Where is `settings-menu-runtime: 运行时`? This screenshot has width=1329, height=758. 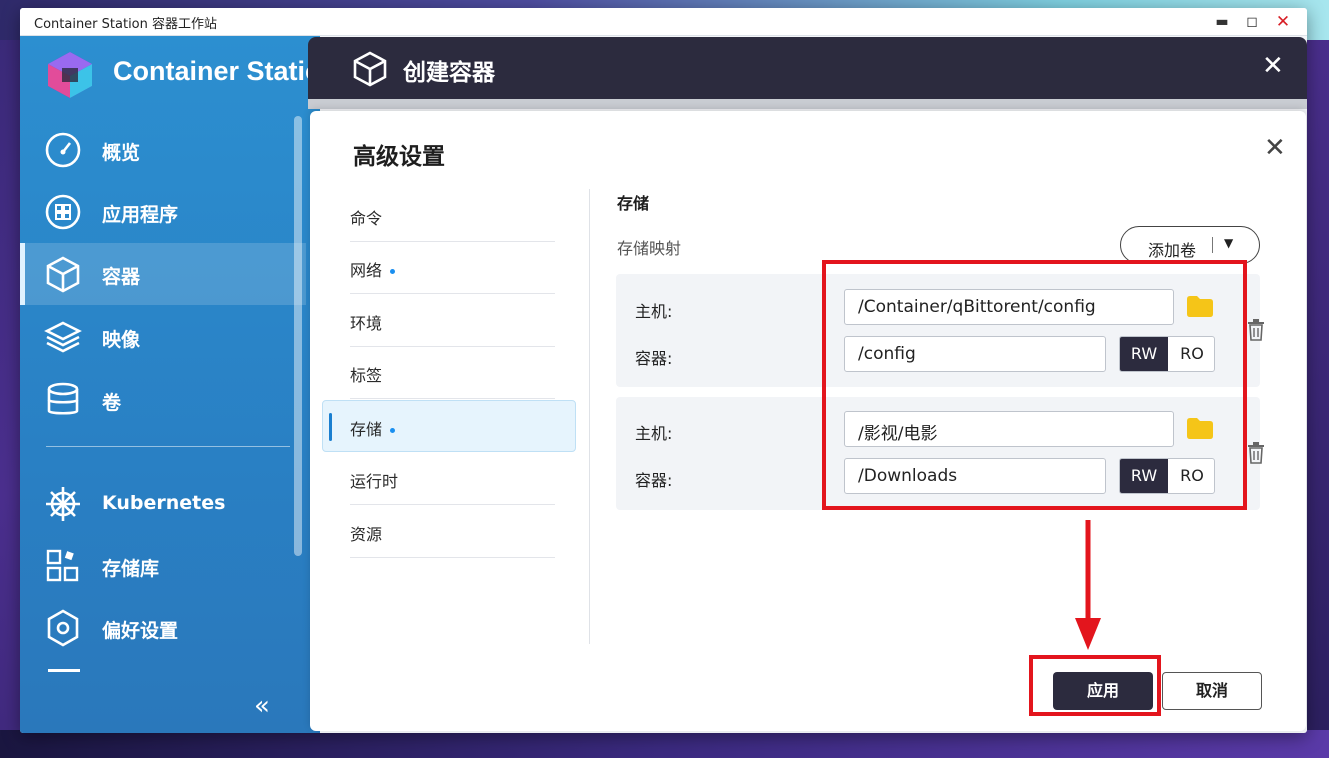 settings-menu-runtime: 运行时 is located at coordinates (452, 479).